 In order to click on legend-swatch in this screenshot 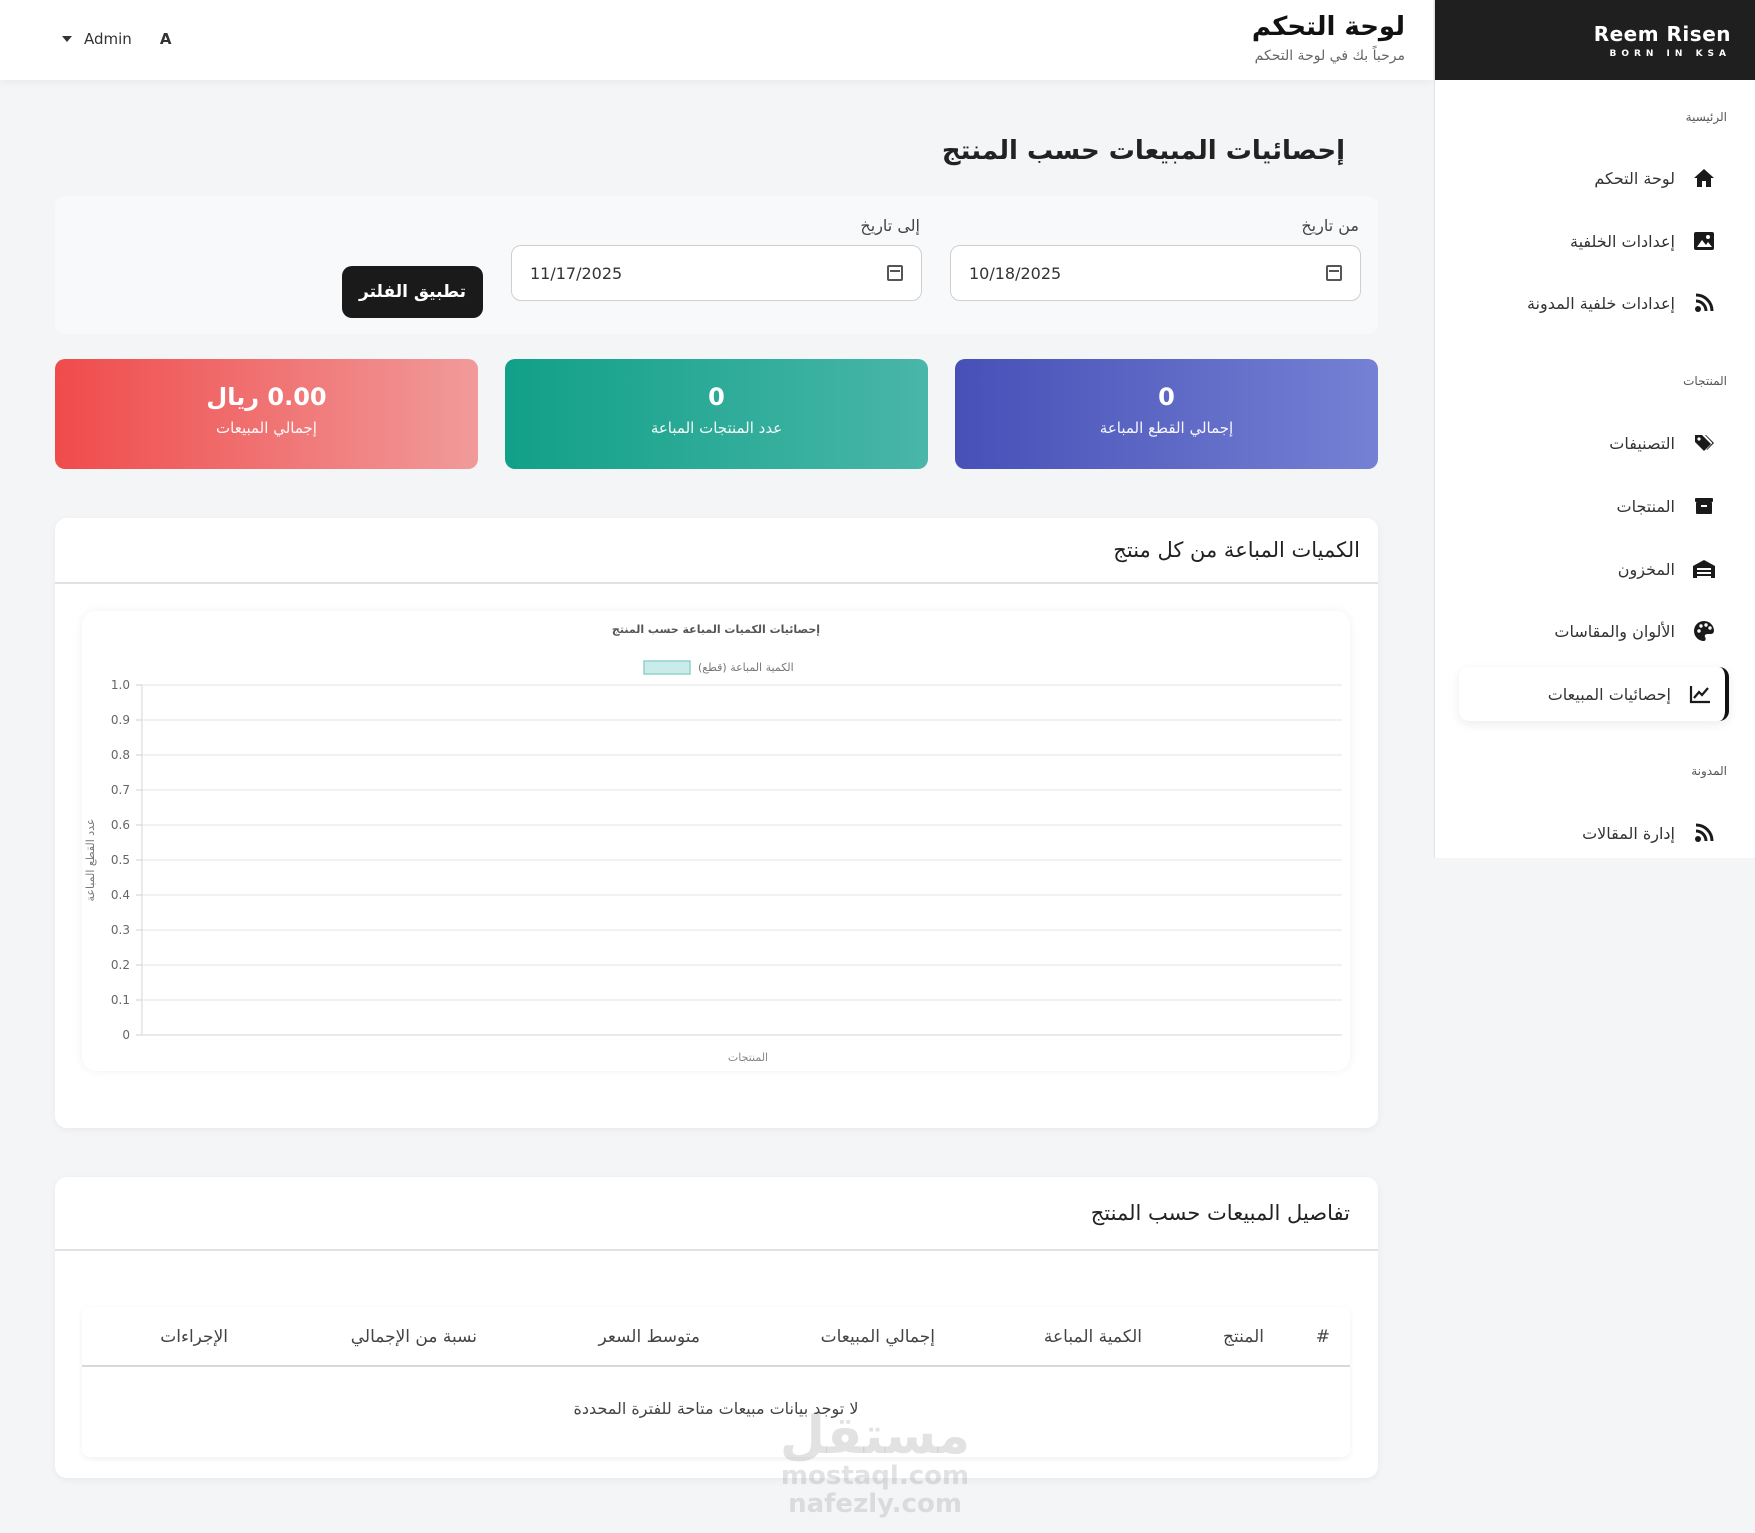, I will do `click(667, 667)`.